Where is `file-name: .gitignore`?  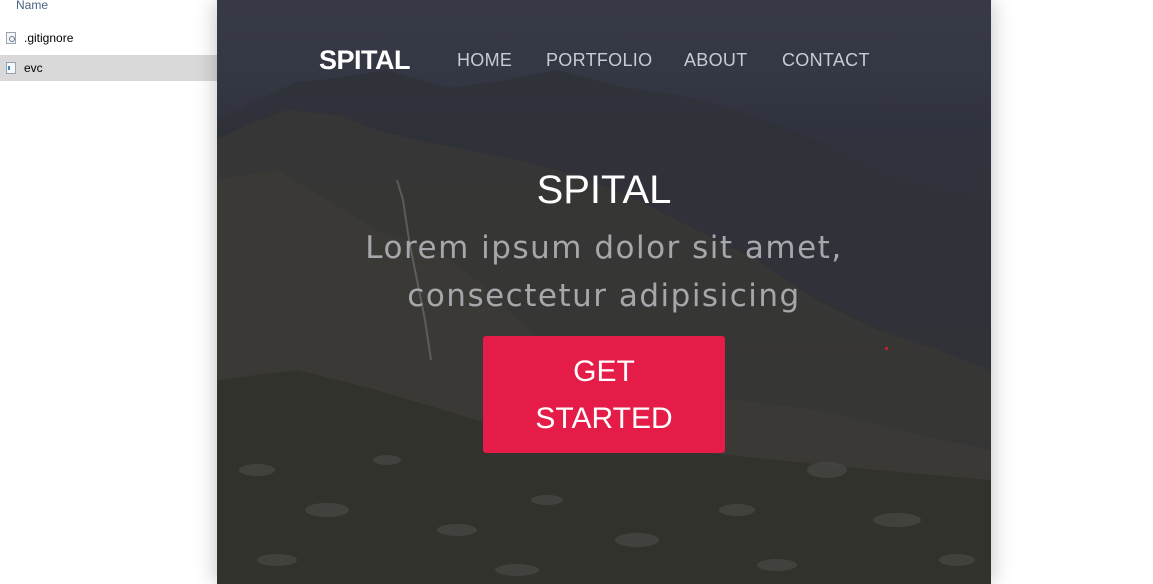
file-name: .gitignore is located at coordinates (49, 38).